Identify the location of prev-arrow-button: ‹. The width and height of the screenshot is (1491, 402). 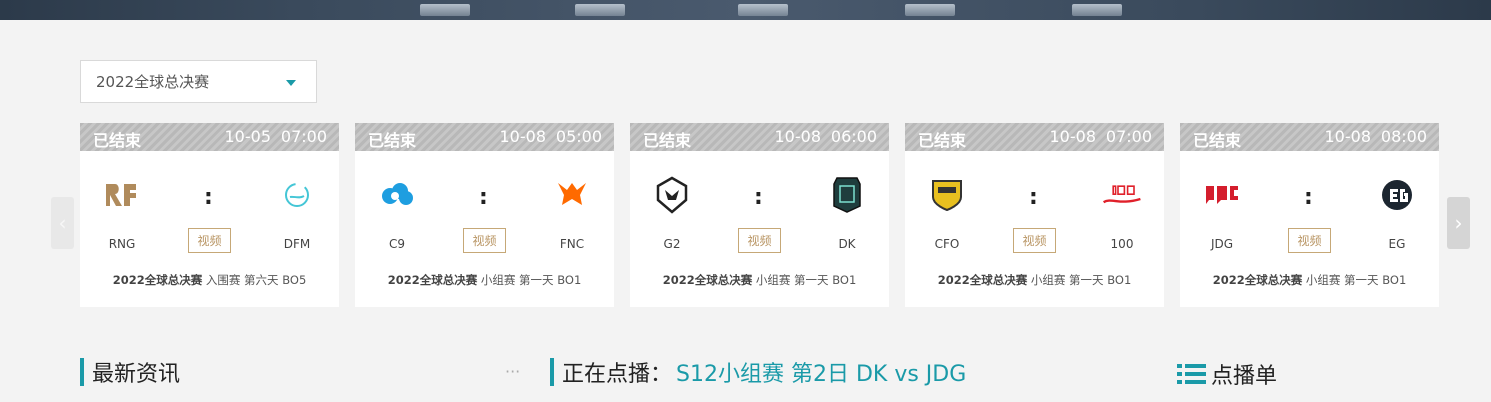
(62, 223).